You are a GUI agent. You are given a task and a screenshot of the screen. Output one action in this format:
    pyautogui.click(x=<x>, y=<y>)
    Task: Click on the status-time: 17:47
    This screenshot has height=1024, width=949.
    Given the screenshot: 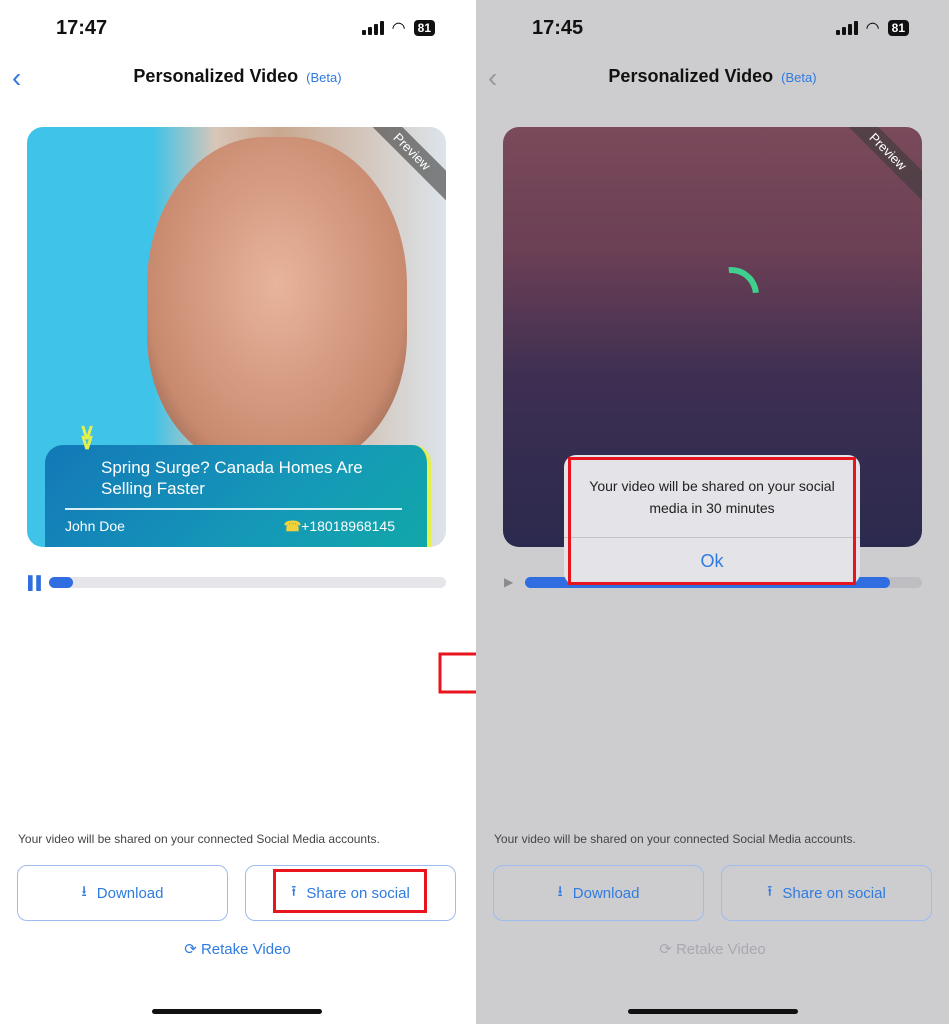 What is the action you would take?
    pyautogui.click(x=82, y=28)
    